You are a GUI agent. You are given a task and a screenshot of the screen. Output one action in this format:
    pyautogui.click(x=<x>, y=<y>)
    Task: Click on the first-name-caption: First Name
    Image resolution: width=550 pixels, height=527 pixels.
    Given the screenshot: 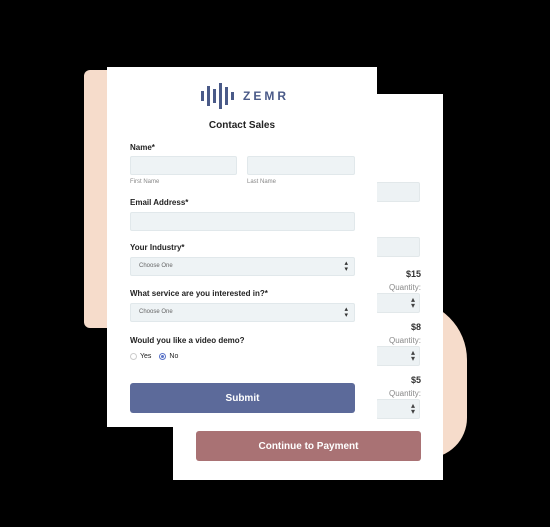 What is the action you would take?
    pyautogui.click(x=145, y=182)
    